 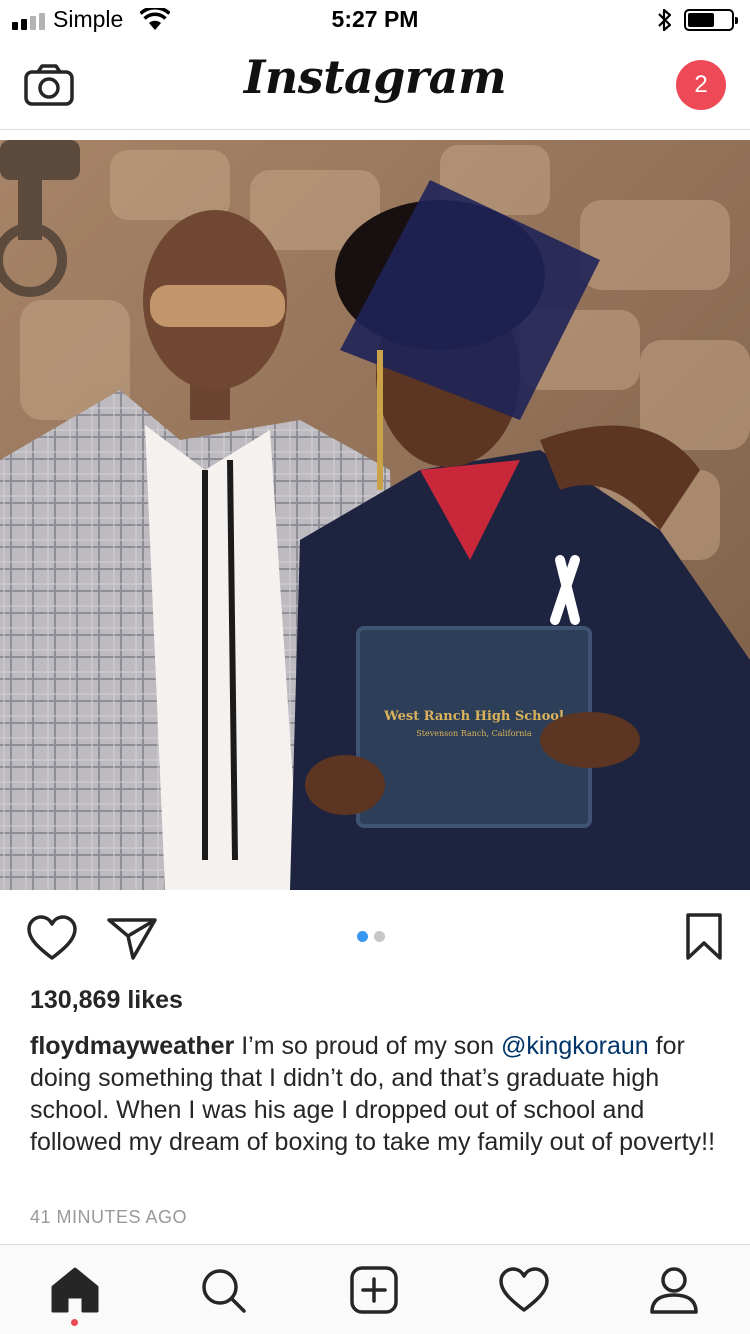 What do you see at coordinates (75, 1290) in the screenshot?
I see `home-icon` at bounding box center [75, 1290].